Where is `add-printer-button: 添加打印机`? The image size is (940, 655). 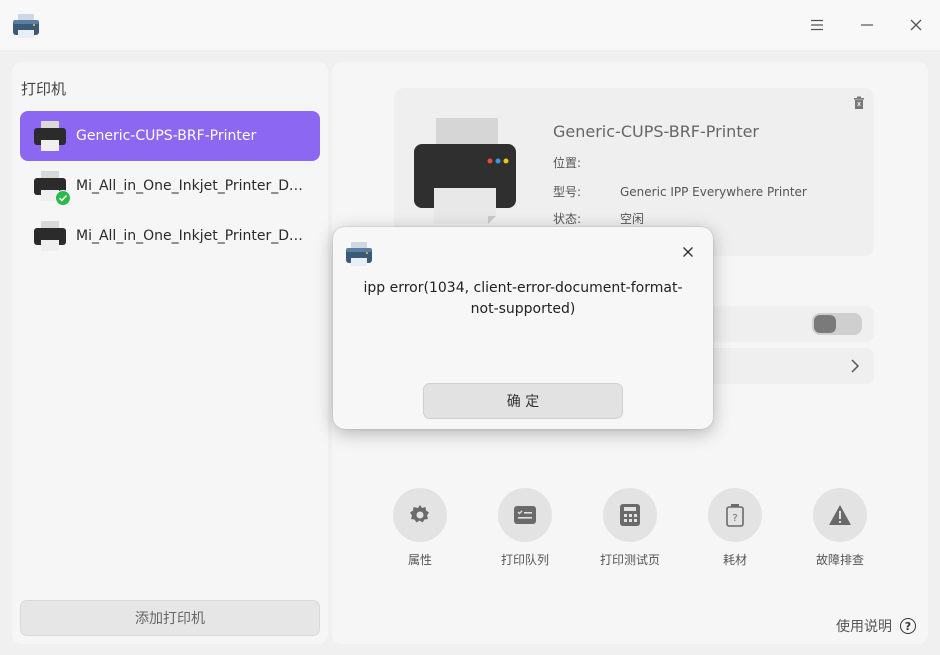
add-printer-button: 添加打印机 is located at coordinates (170, 618).